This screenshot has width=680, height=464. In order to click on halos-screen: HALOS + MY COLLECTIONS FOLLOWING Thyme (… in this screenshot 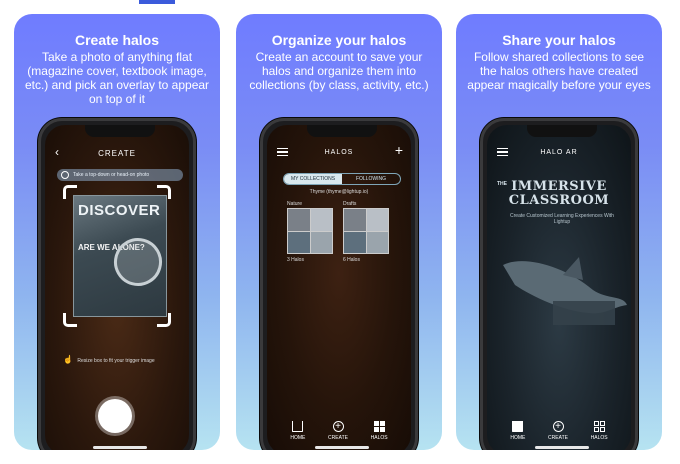, I will do `click(339, 287)`.